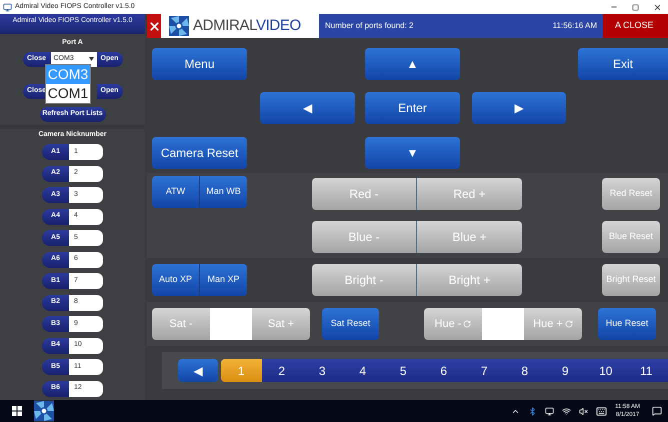  Describe the element at coordinates (444, 370) in the screenshot. I see `page-tab: 6` at that location.